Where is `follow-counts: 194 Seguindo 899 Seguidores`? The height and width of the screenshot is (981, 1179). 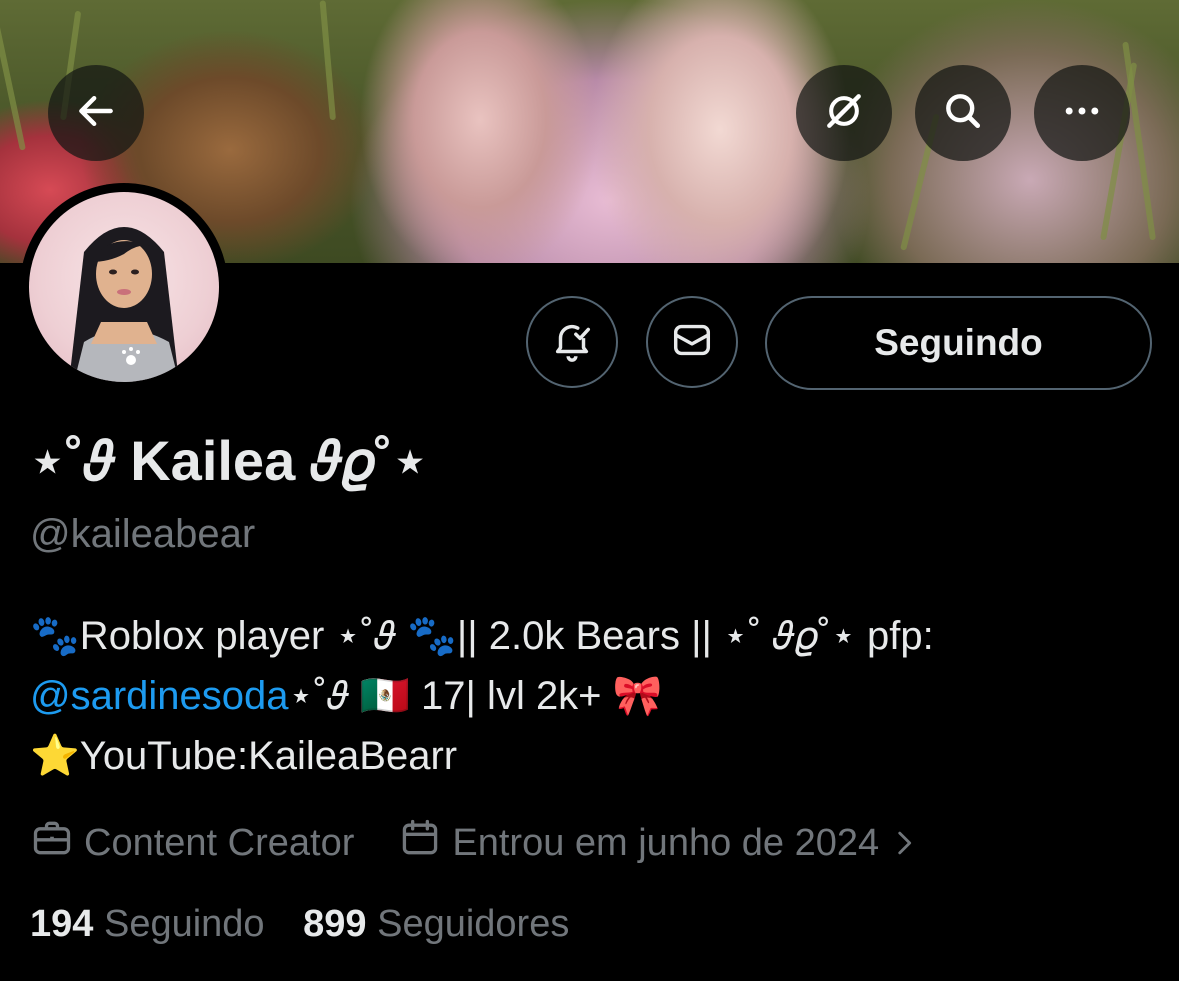 follow-counts: 194 Seguindo 899 Seguidores is located at coordinates (299, 924).